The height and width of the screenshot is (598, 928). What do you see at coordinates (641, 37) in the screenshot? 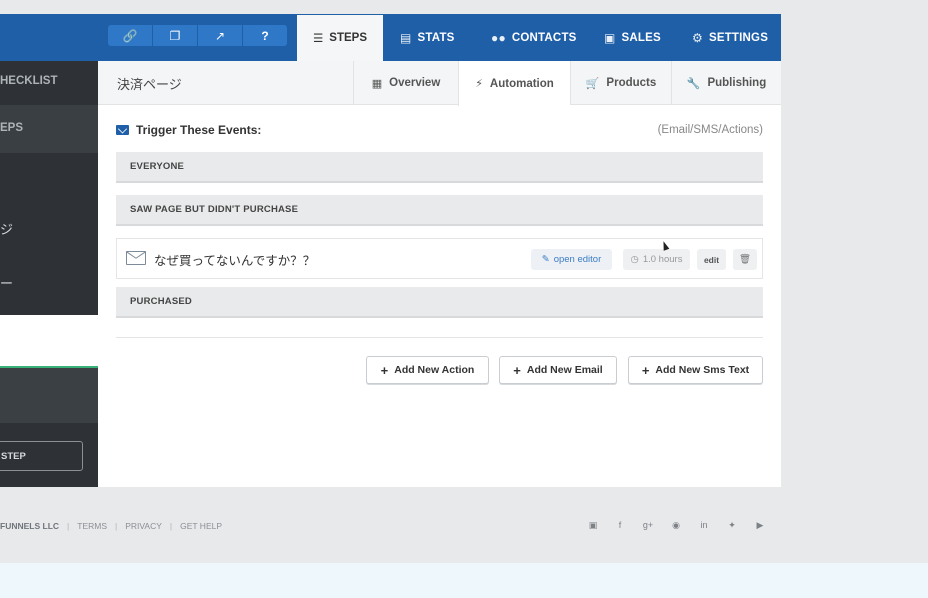
I see `tab-sales-label: SALES` at bounding box center [641, 37].